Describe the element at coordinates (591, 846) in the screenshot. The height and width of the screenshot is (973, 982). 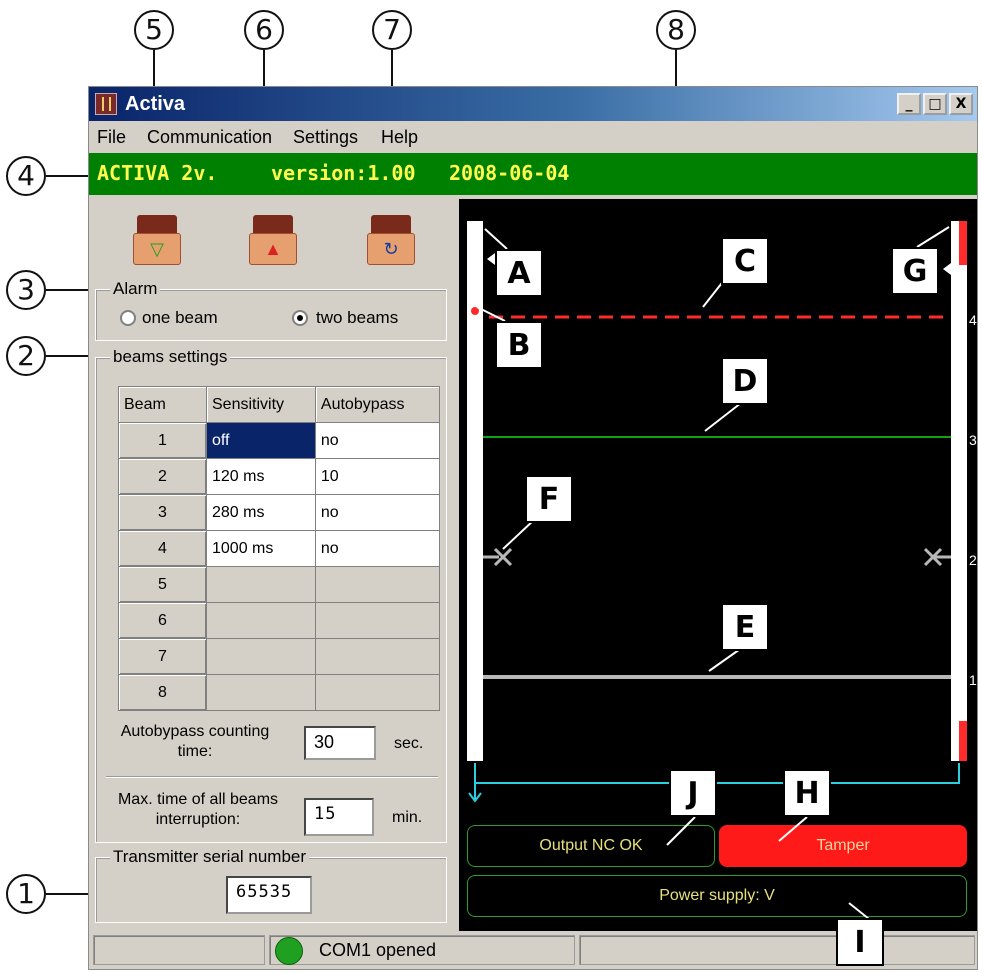
I see `output-status-indicator: Output NC OK` at that location.